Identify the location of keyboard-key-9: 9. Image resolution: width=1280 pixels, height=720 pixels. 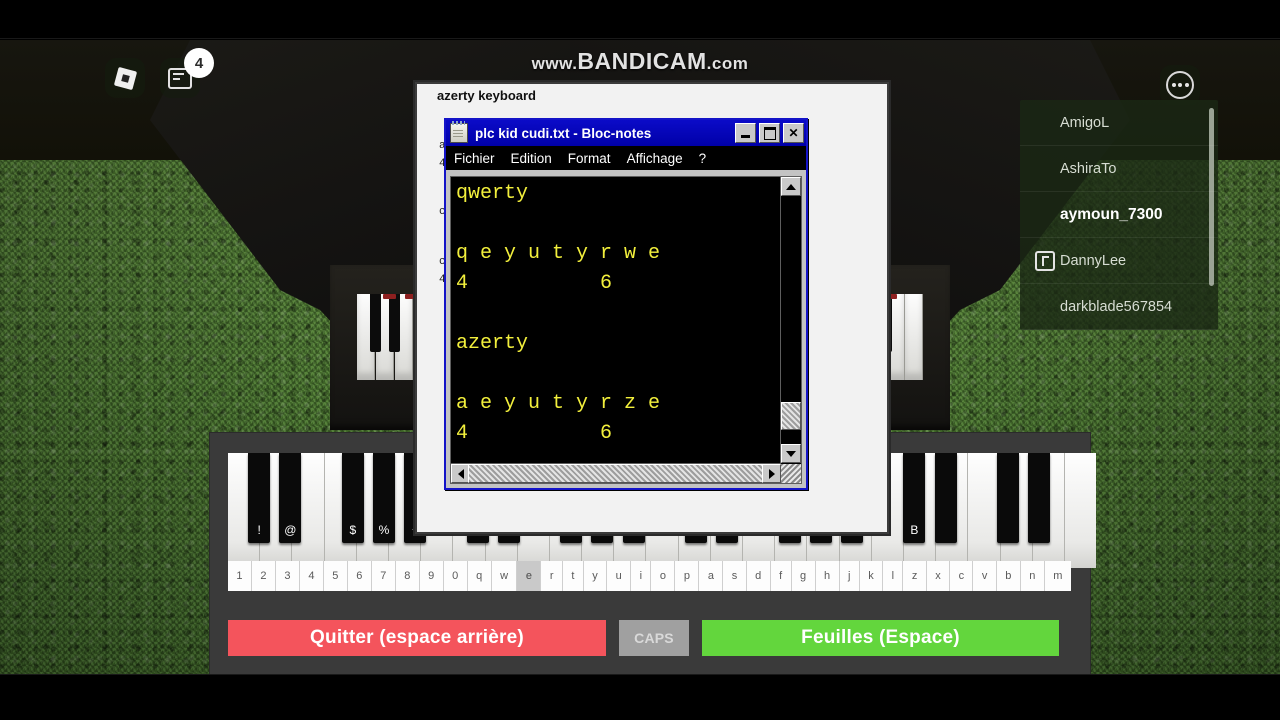
(431, 576).